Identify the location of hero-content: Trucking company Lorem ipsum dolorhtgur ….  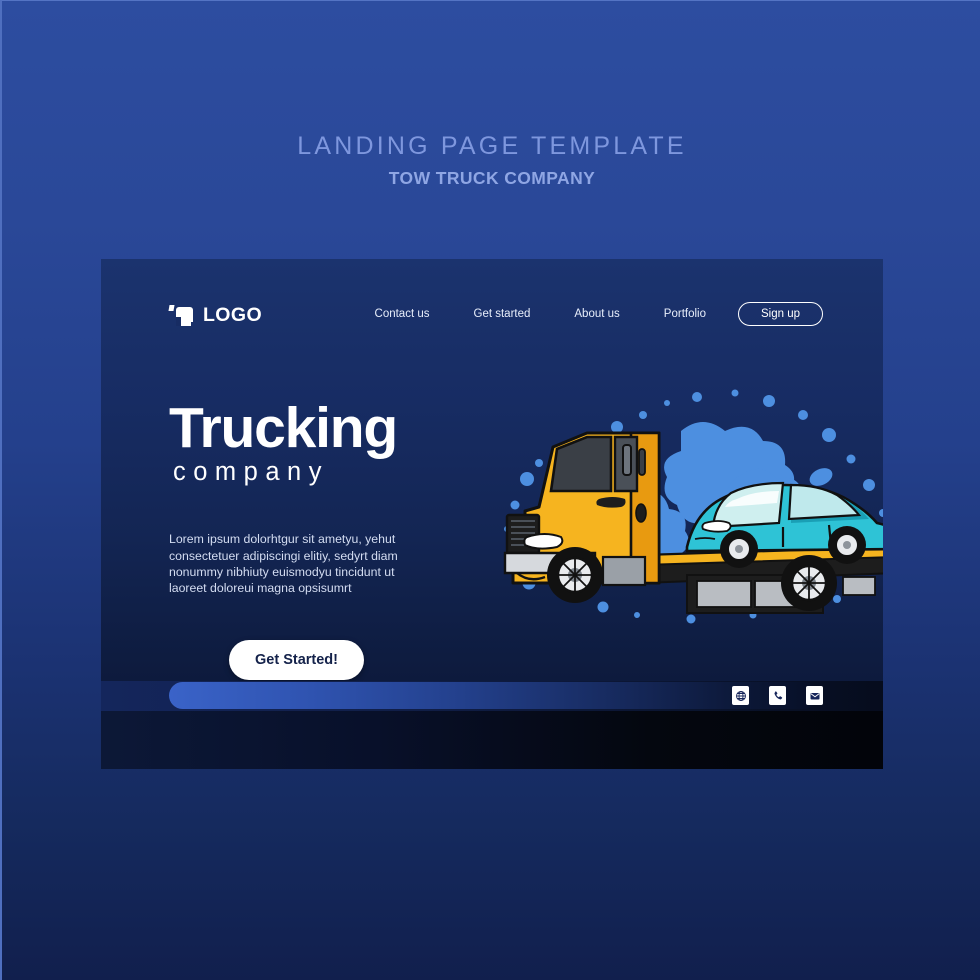
(324, 538).